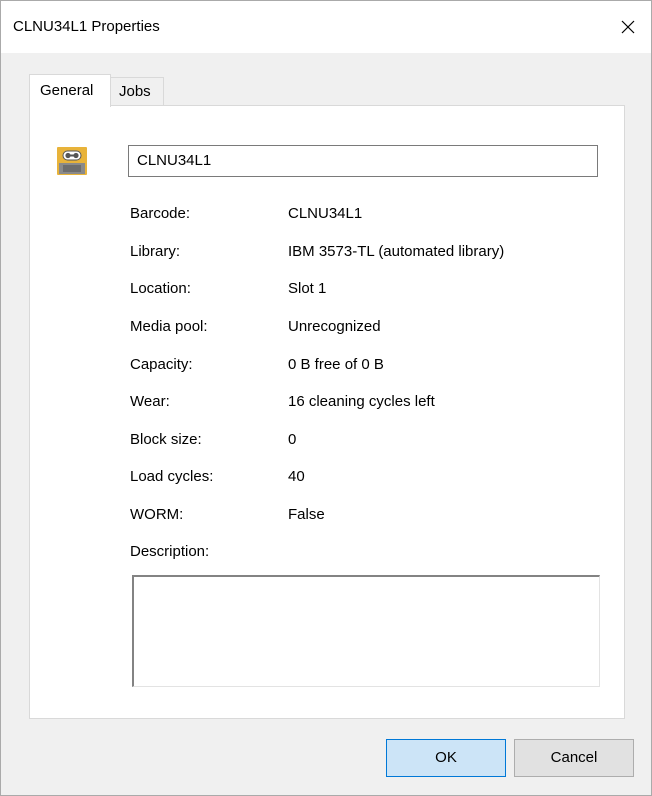  Describe the element at coordinates (306, 514) in the screenshot. I see `worm-value: False` at that location.